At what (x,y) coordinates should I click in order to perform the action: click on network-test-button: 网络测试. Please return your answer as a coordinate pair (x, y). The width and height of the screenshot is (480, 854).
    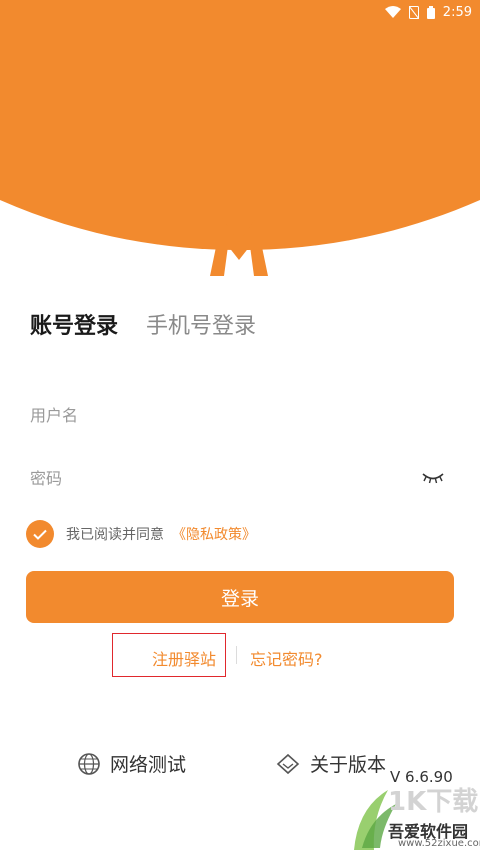
    Looking at the image, I should click on (132, 763).